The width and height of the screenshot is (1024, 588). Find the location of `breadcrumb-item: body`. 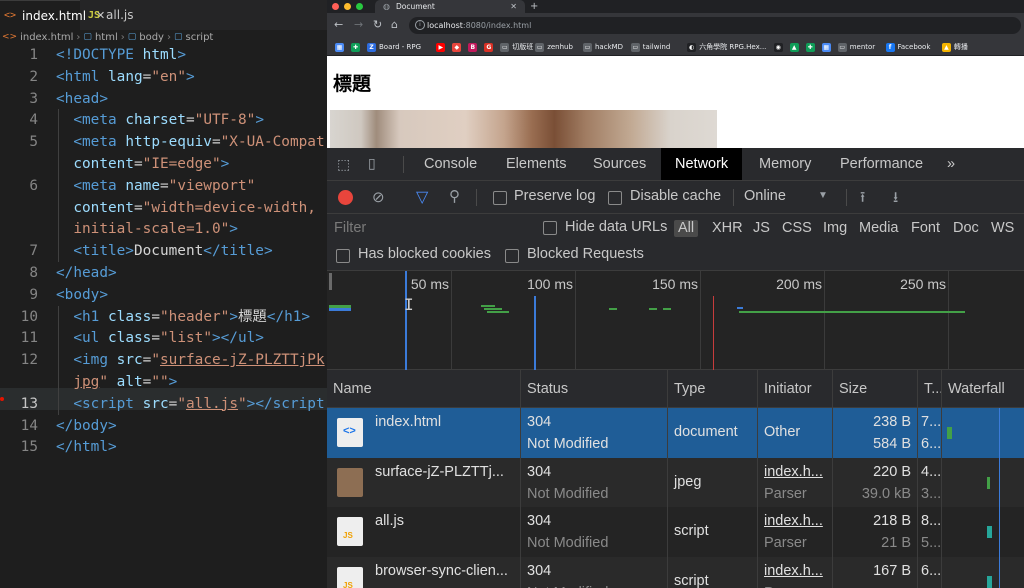

breadcrumb-item: body is located at coordinates (151, 37).